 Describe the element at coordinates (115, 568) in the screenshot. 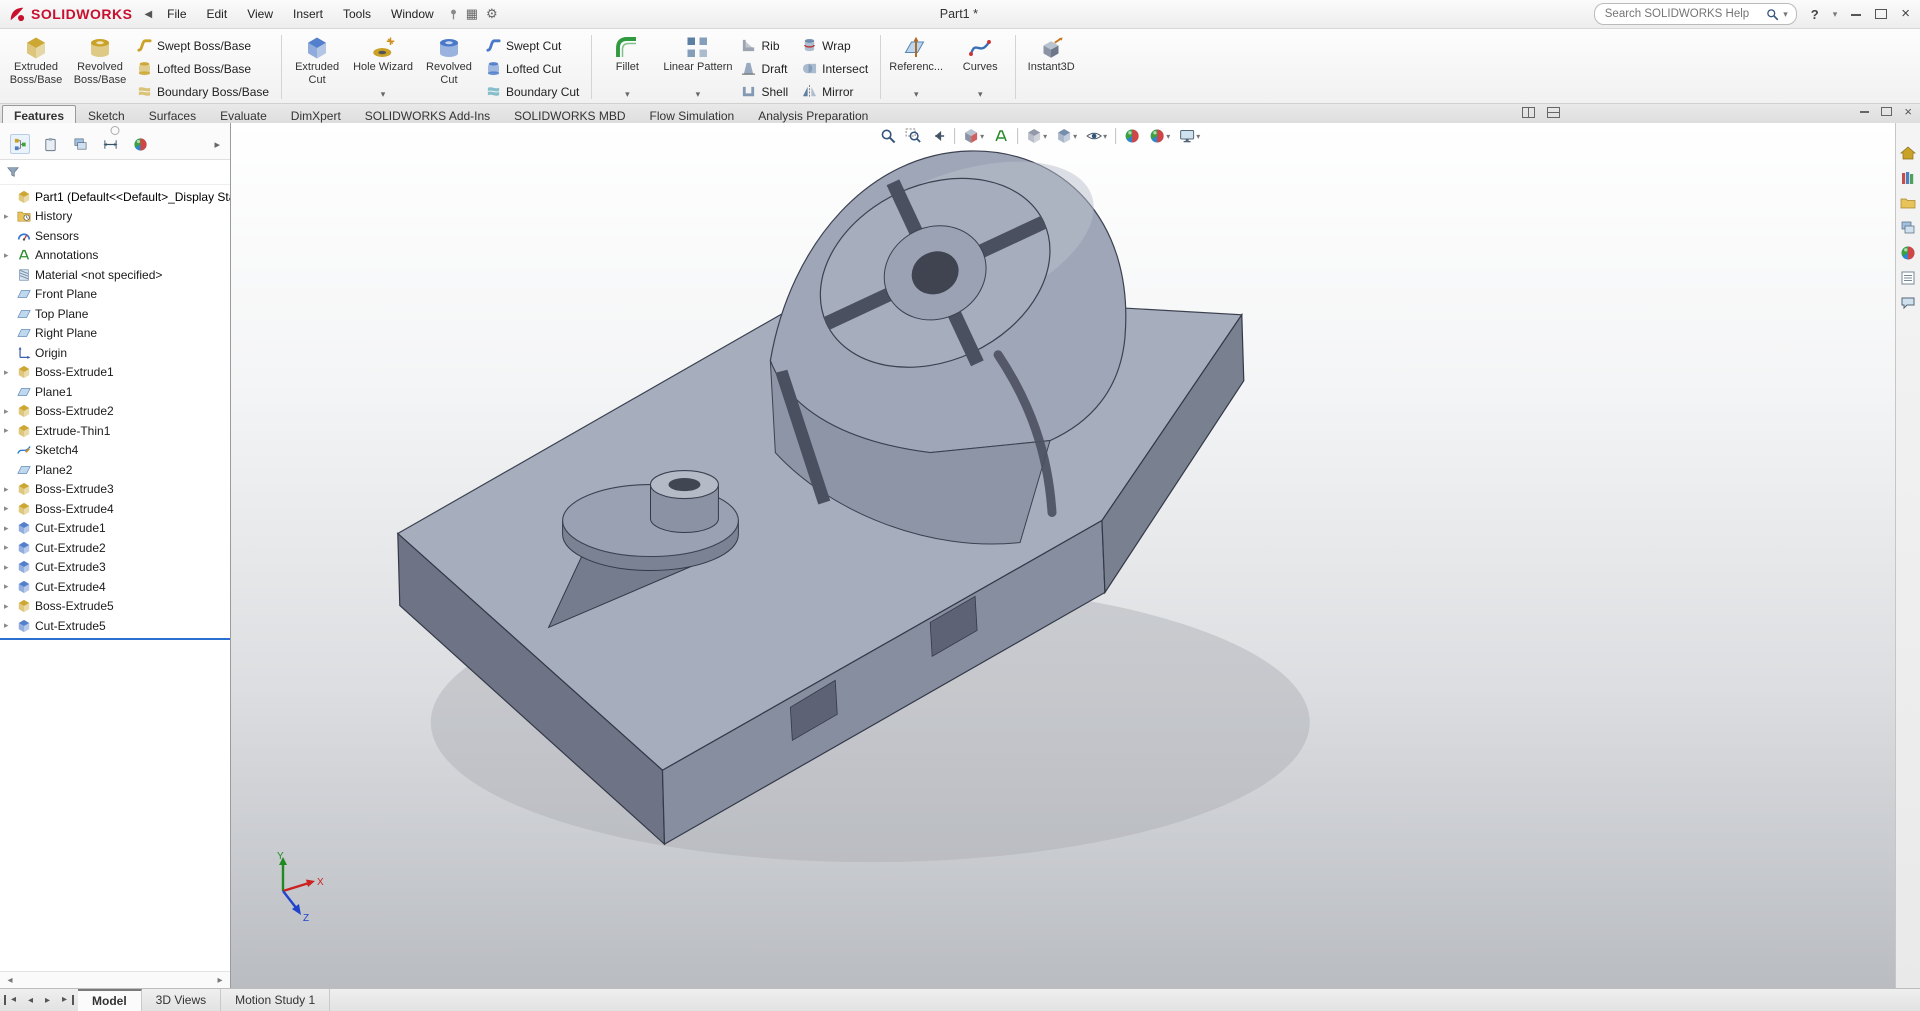

I see `tree-item-cut-extrude3: ▸ Cut-Extrude3` at that location.